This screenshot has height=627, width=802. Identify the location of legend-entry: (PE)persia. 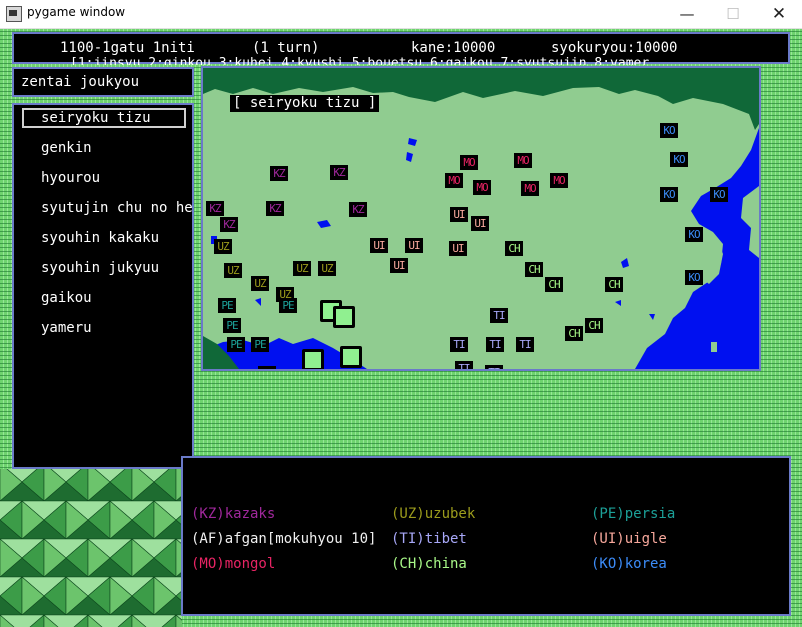
(633, 514).